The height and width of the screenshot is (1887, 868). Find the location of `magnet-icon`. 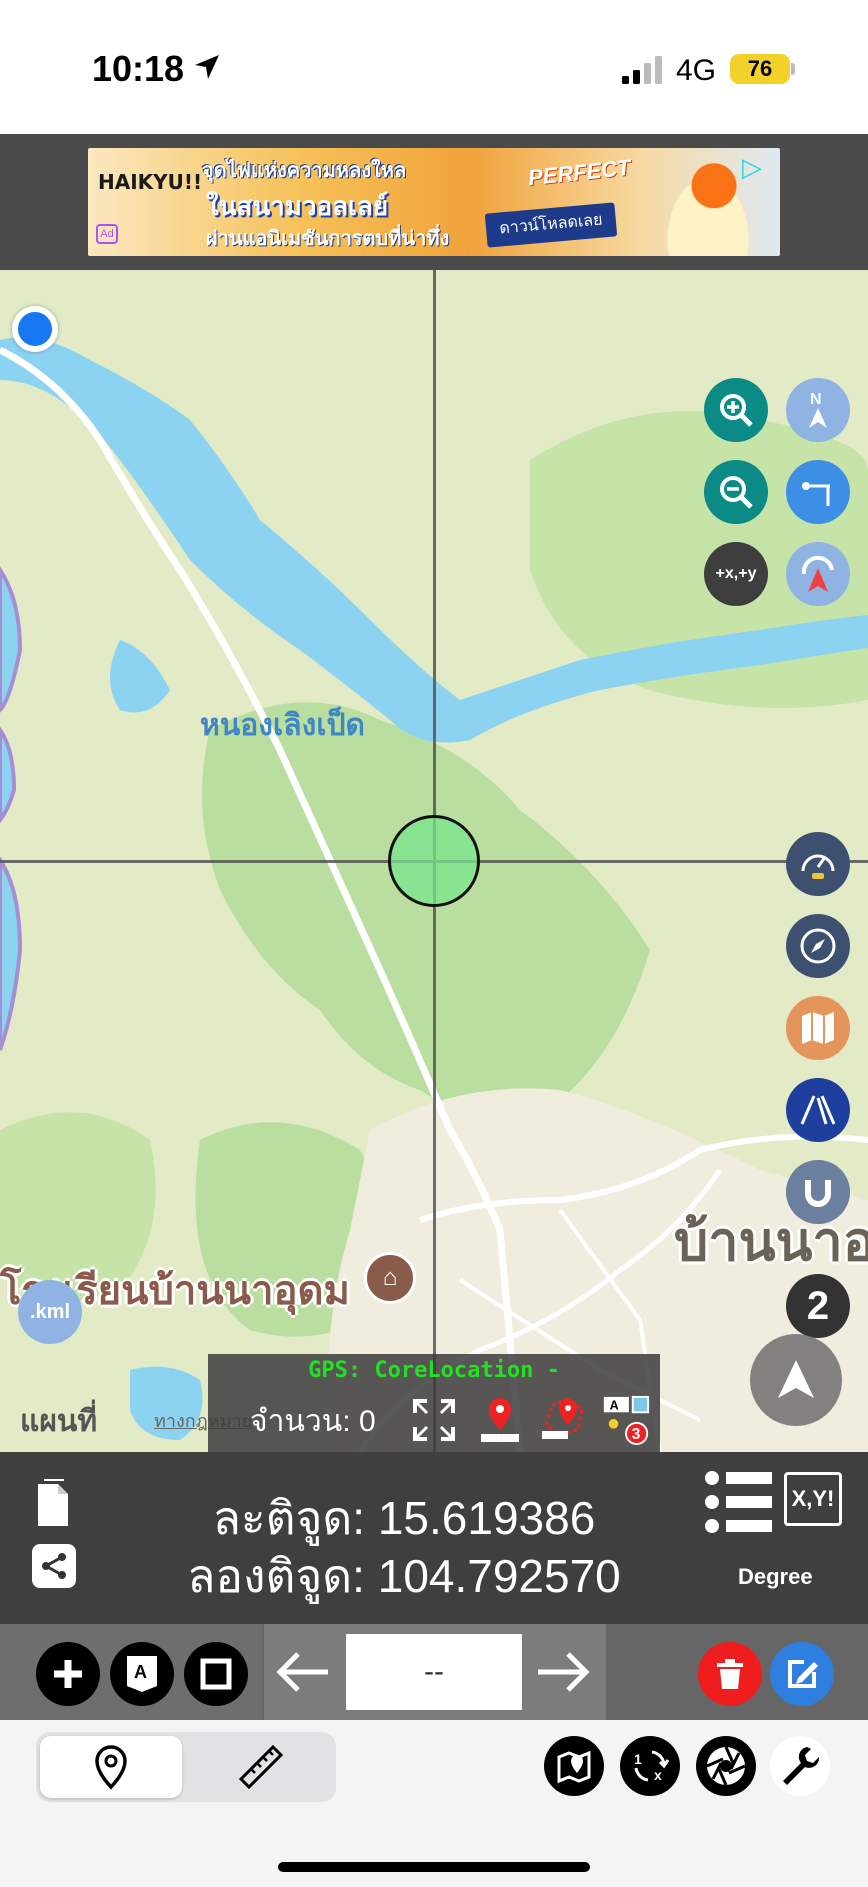

magnet-icon is located at coordinates (818, 1193).